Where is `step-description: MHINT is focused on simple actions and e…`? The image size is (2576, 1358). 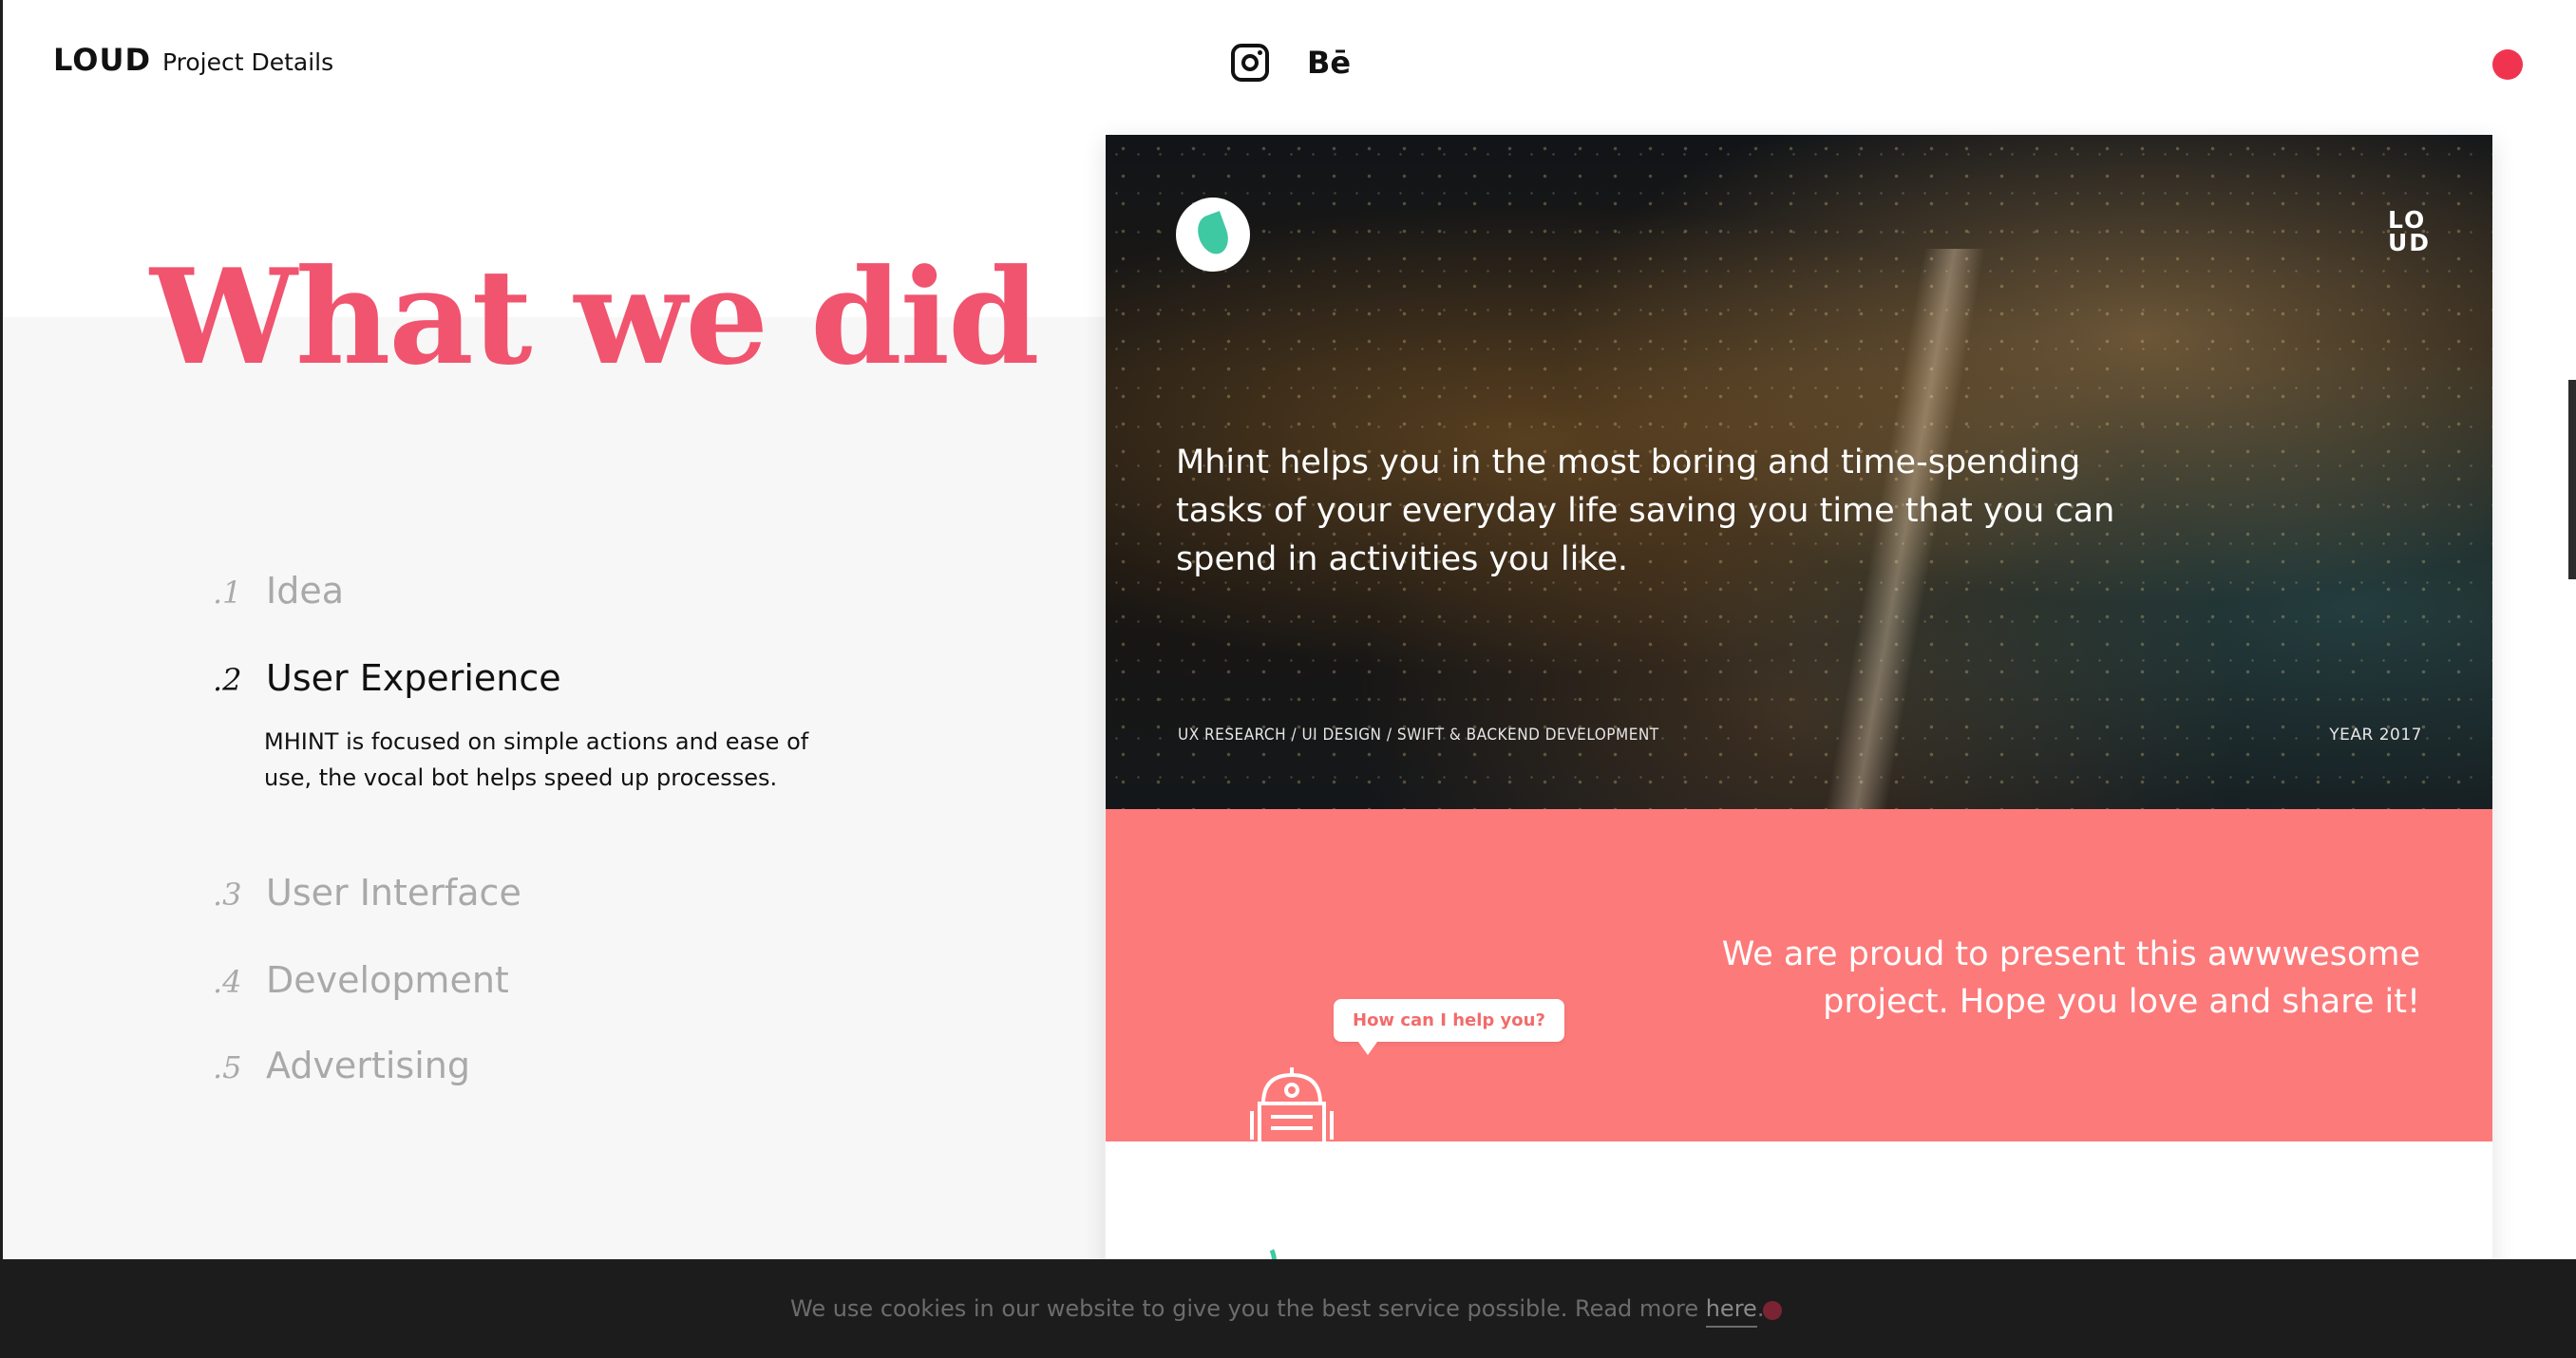
step-description: MHINT is focused on simple actions and e… is located at coordinates (536, 759).